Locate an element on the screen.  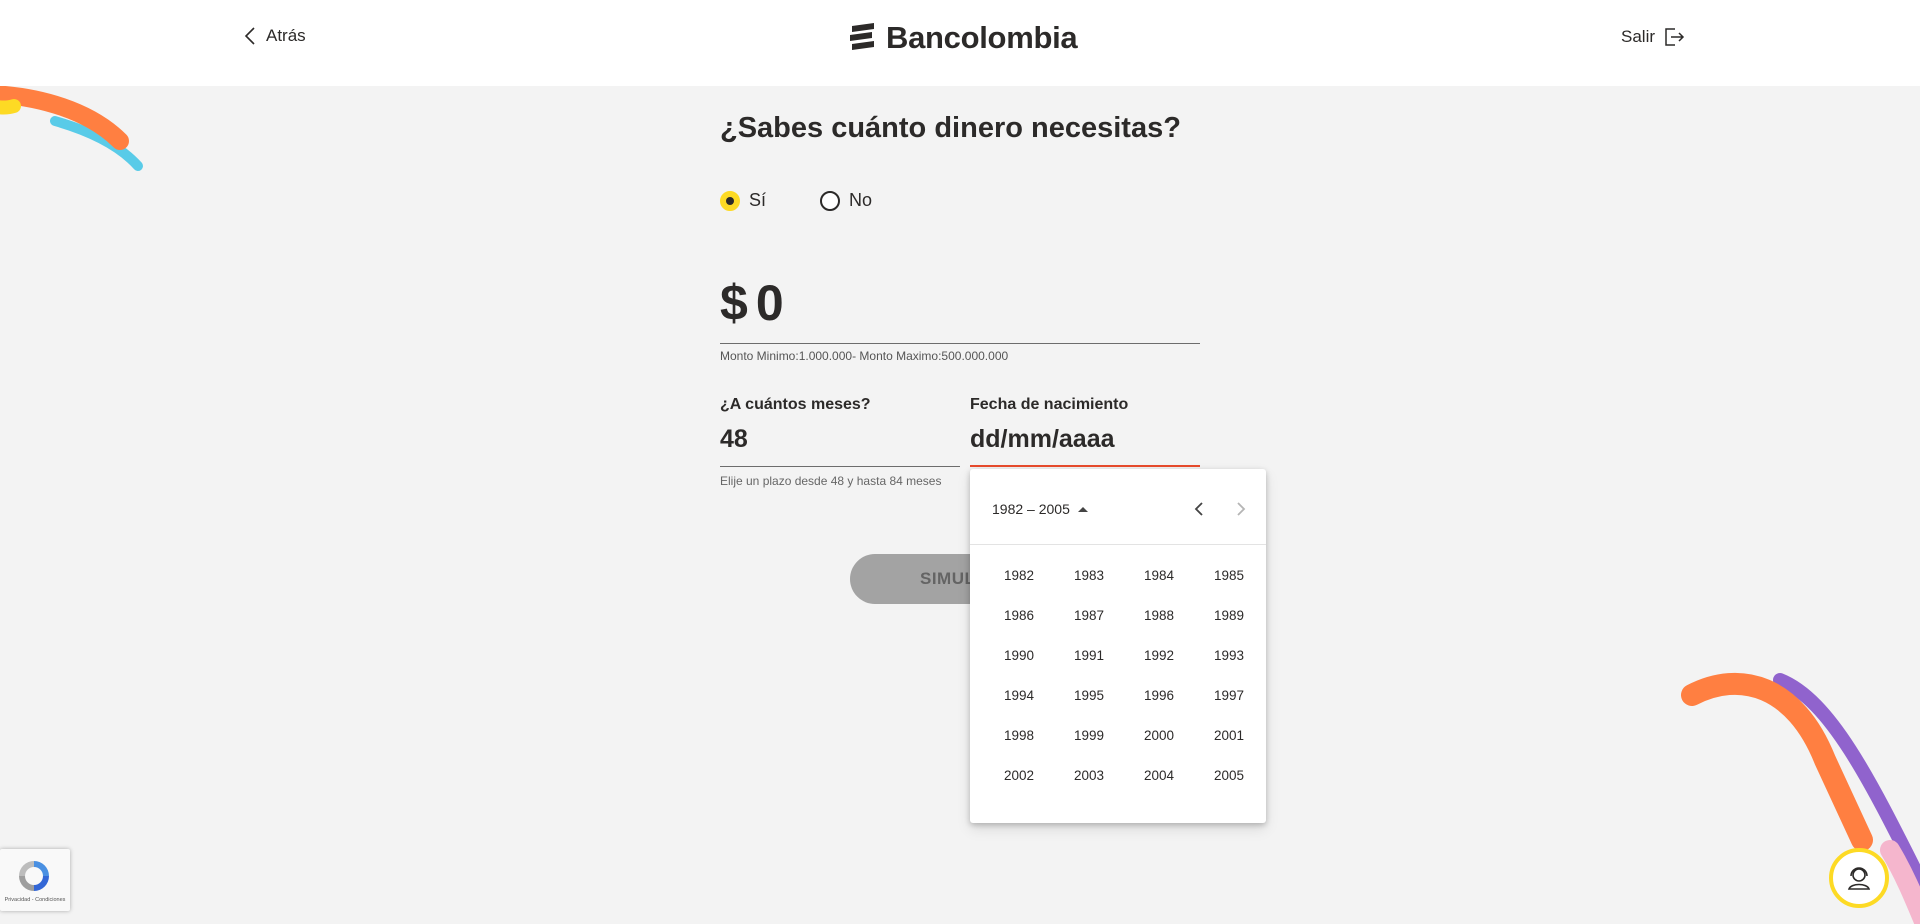
radio-option-yes: Sí is located at coordinates (743, 200).